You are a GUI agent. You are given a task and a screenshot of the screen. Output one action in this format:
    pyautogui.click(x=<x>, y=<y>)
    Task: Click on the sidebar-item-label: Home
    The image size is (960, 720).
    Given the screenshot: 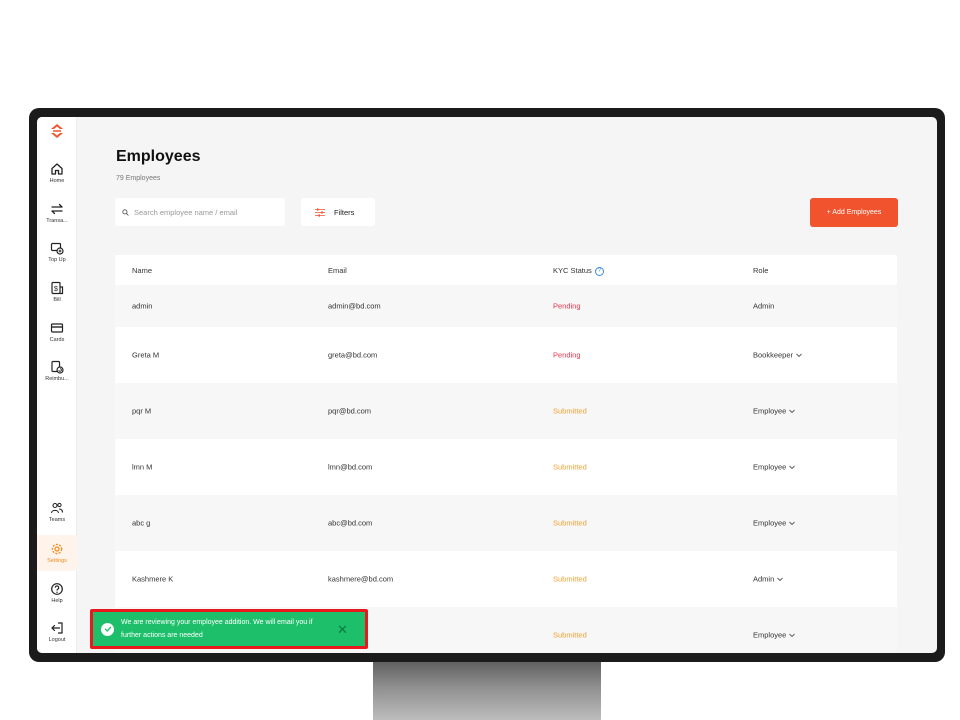 What is the action you would take?
    pyautogui.click(x=57, y=181)
    